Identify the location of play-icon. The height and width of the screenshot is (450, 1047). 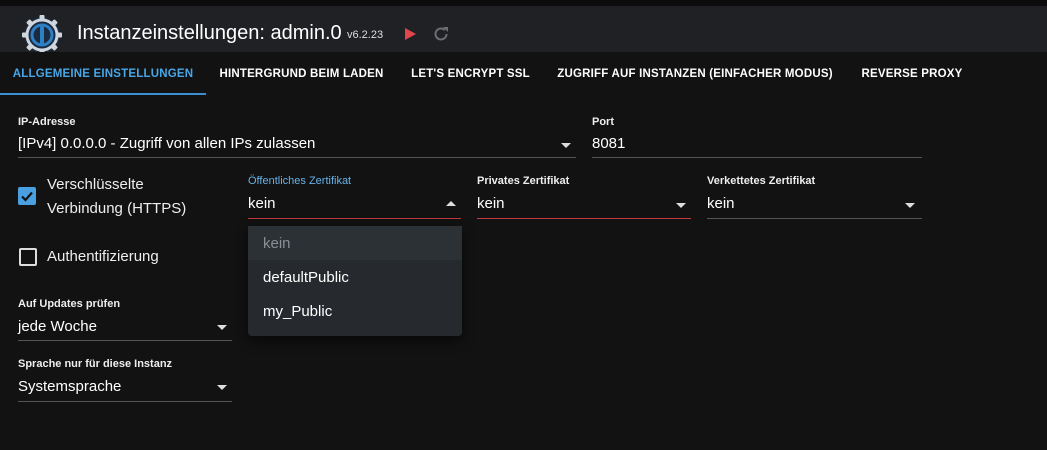
(410, 34).